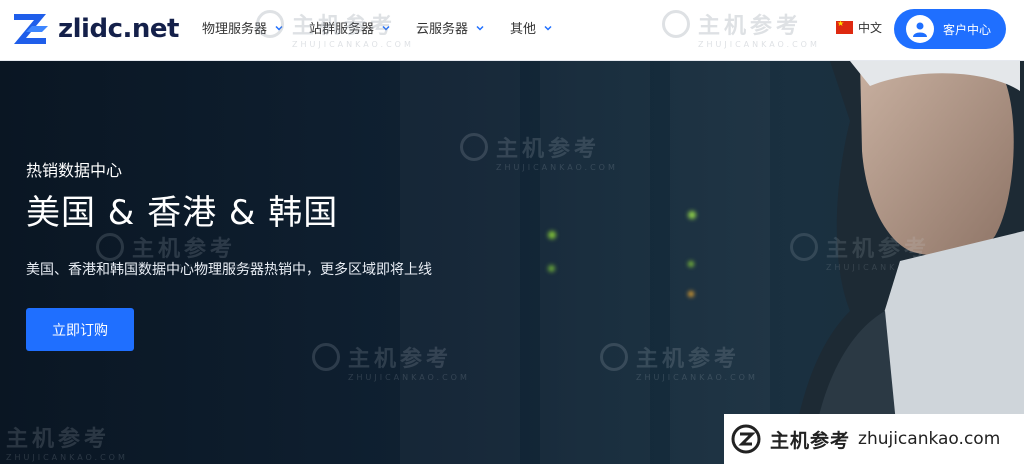  What do you see at coordinates (31, 29) in the screenshot?
I see `logo-z-icon` at bounding box center [31, 29].